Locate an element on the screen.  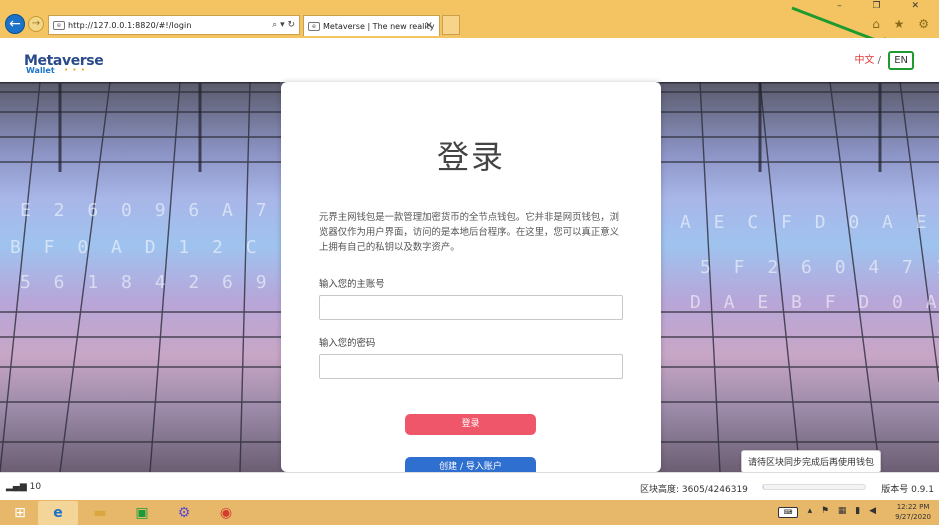
start-icon: ⊞ is located at coordinates (20, 513).